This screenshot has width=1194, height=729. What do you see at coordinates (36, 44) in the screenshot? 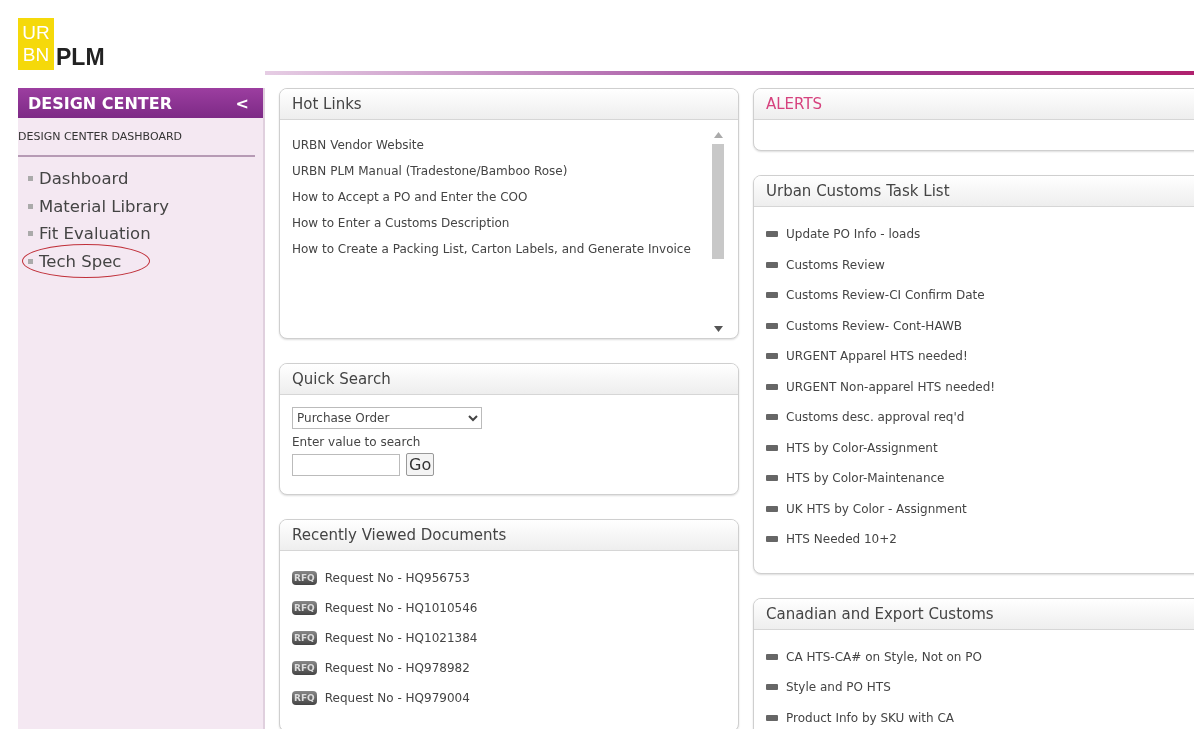
I see `logo-mark: UR BN` at bounding box center [36, 44].